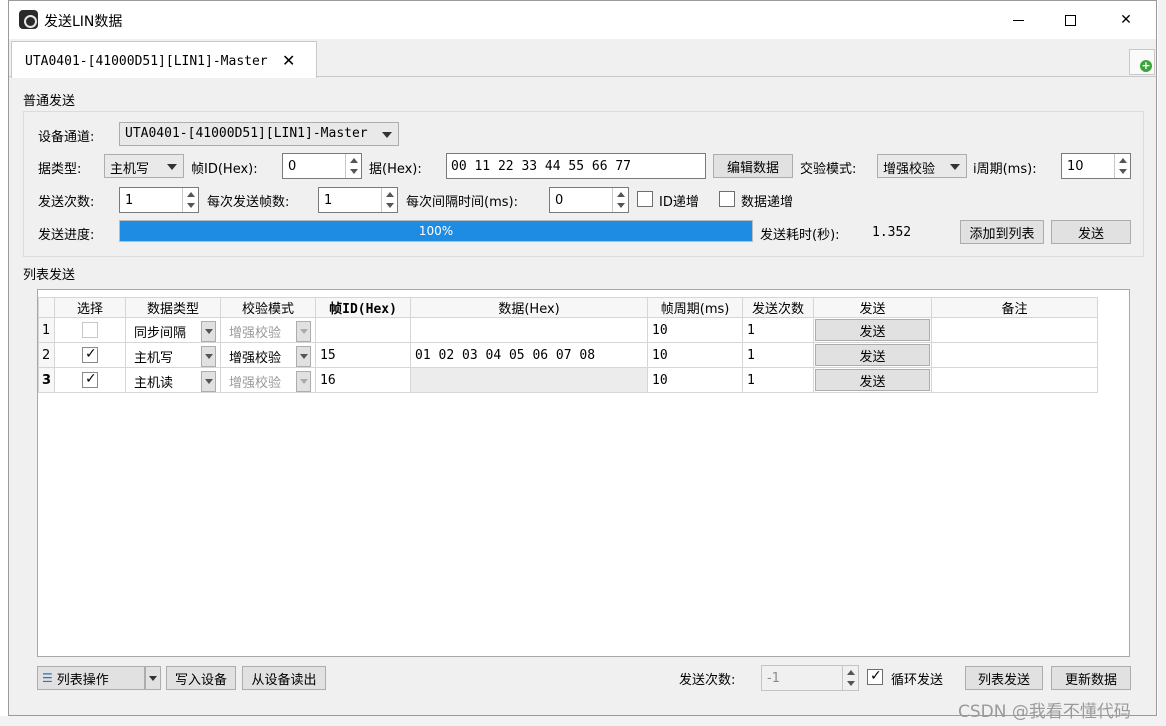 Image resolution: width=1166 pixels, height=726 pixels. Describe the element at coordinates (529, 307) in the screenshot. I see `column-header-data-hex: 数据(Hex)` at that location.